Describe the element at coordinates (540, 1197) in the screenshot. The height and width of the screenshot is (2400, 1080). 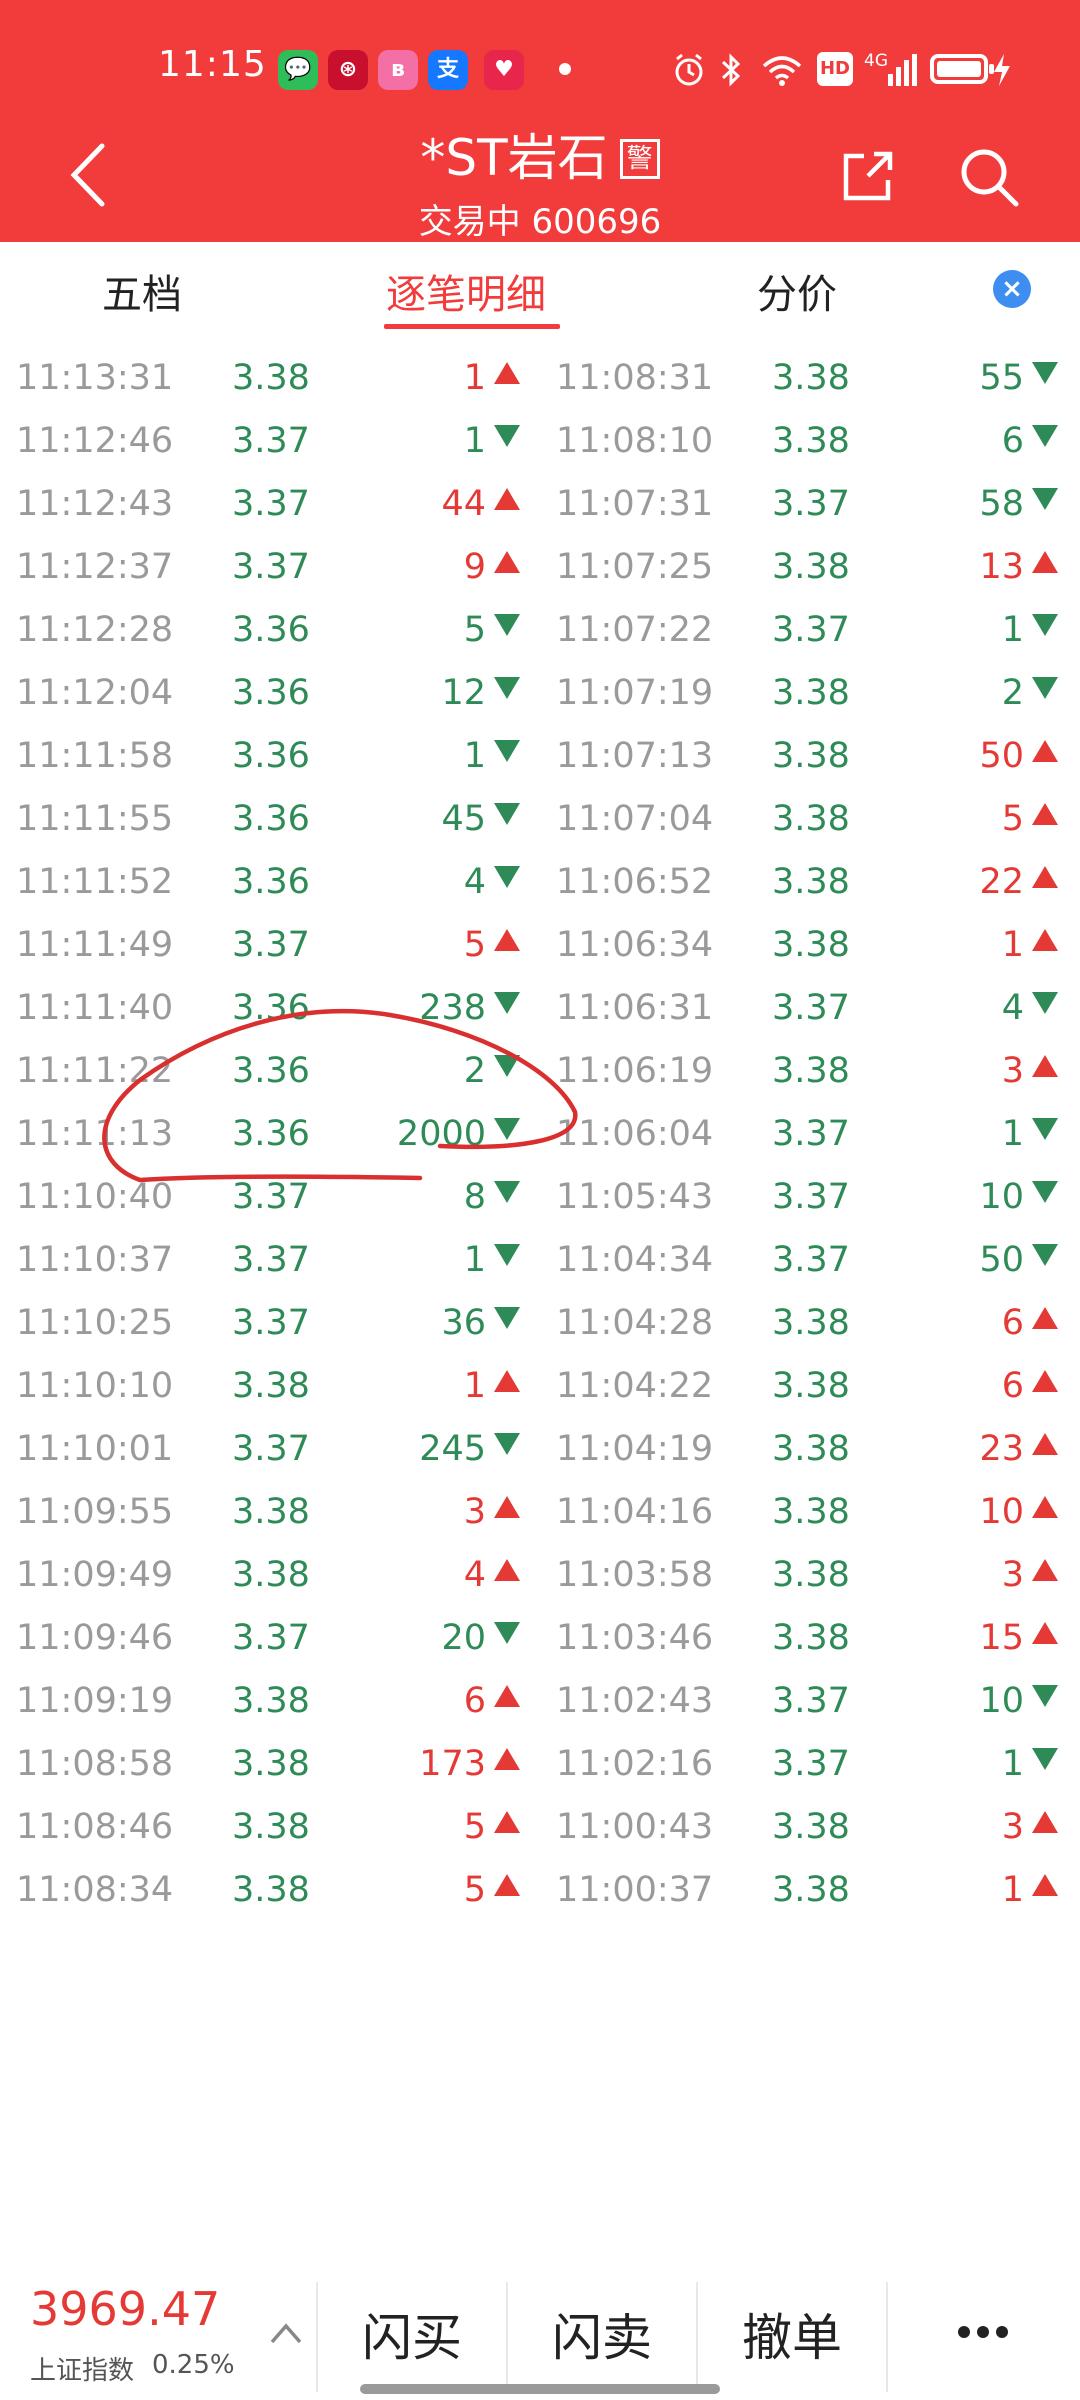
I see `table-row: 11:10:40 3.37 8 11:05:43 3.37 10` at that location.